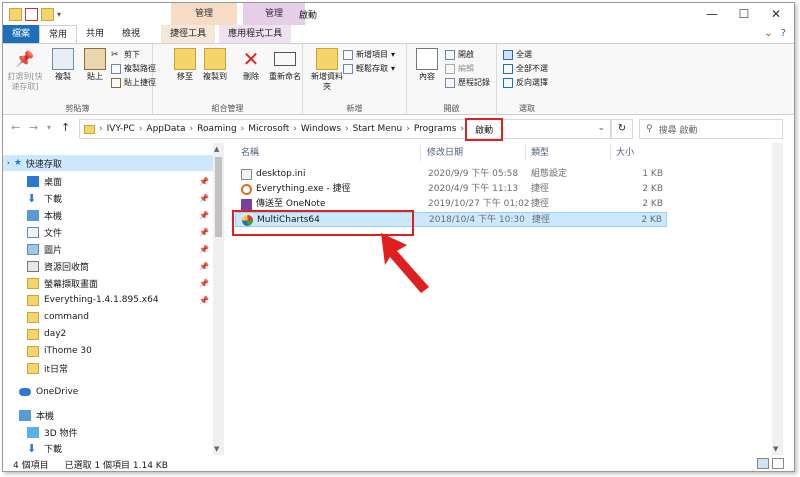 The image size is (800, 477). I want to click on copy-button: 複製, so click(63, 65).